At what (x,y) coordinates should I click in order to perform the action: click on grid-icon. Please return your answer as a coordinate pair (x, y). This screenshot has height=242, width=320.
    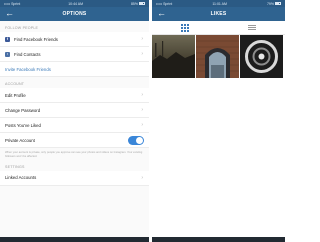
    Looking at the image, I should click on (185, 27).